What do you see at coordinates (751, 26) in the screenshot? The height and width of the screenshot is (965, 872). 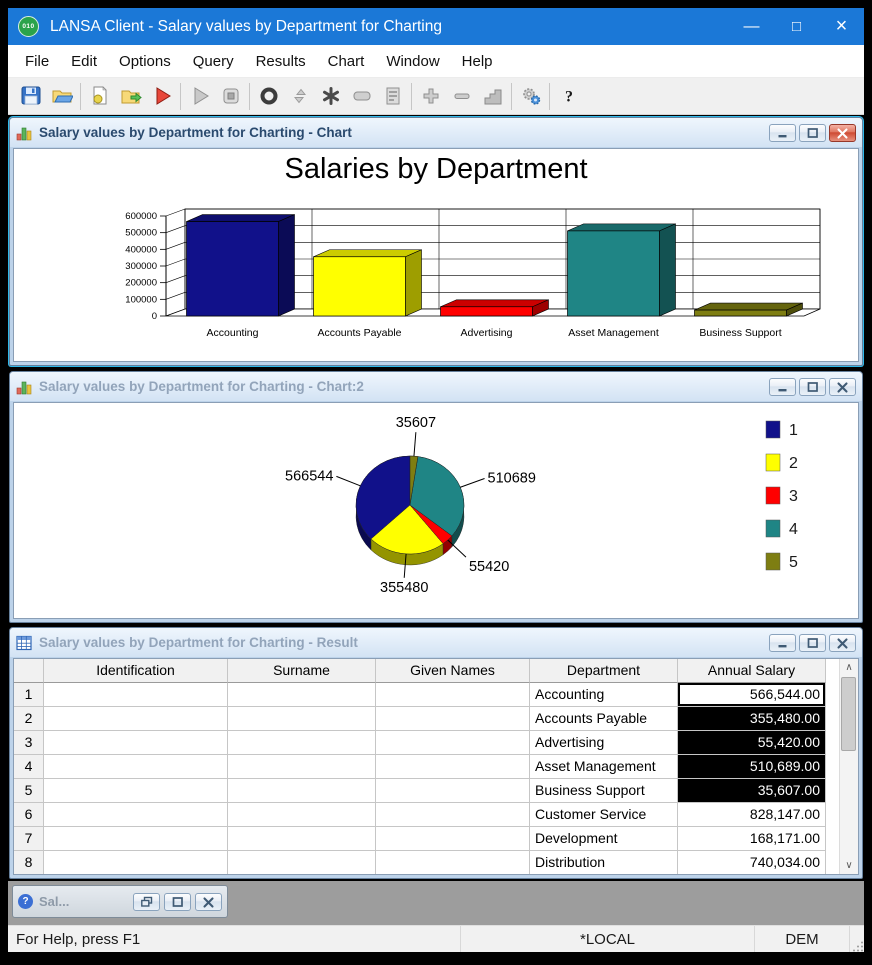 I see `minimize-button: —` at bounding box center [751, 26].